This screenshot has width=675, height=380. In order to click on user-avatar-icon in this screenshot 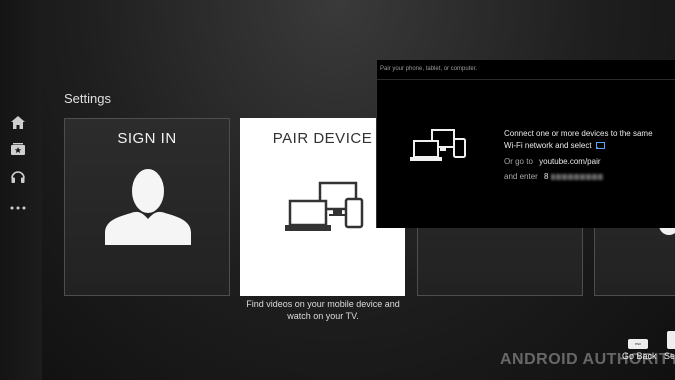, I will do `click(148, 207)`.